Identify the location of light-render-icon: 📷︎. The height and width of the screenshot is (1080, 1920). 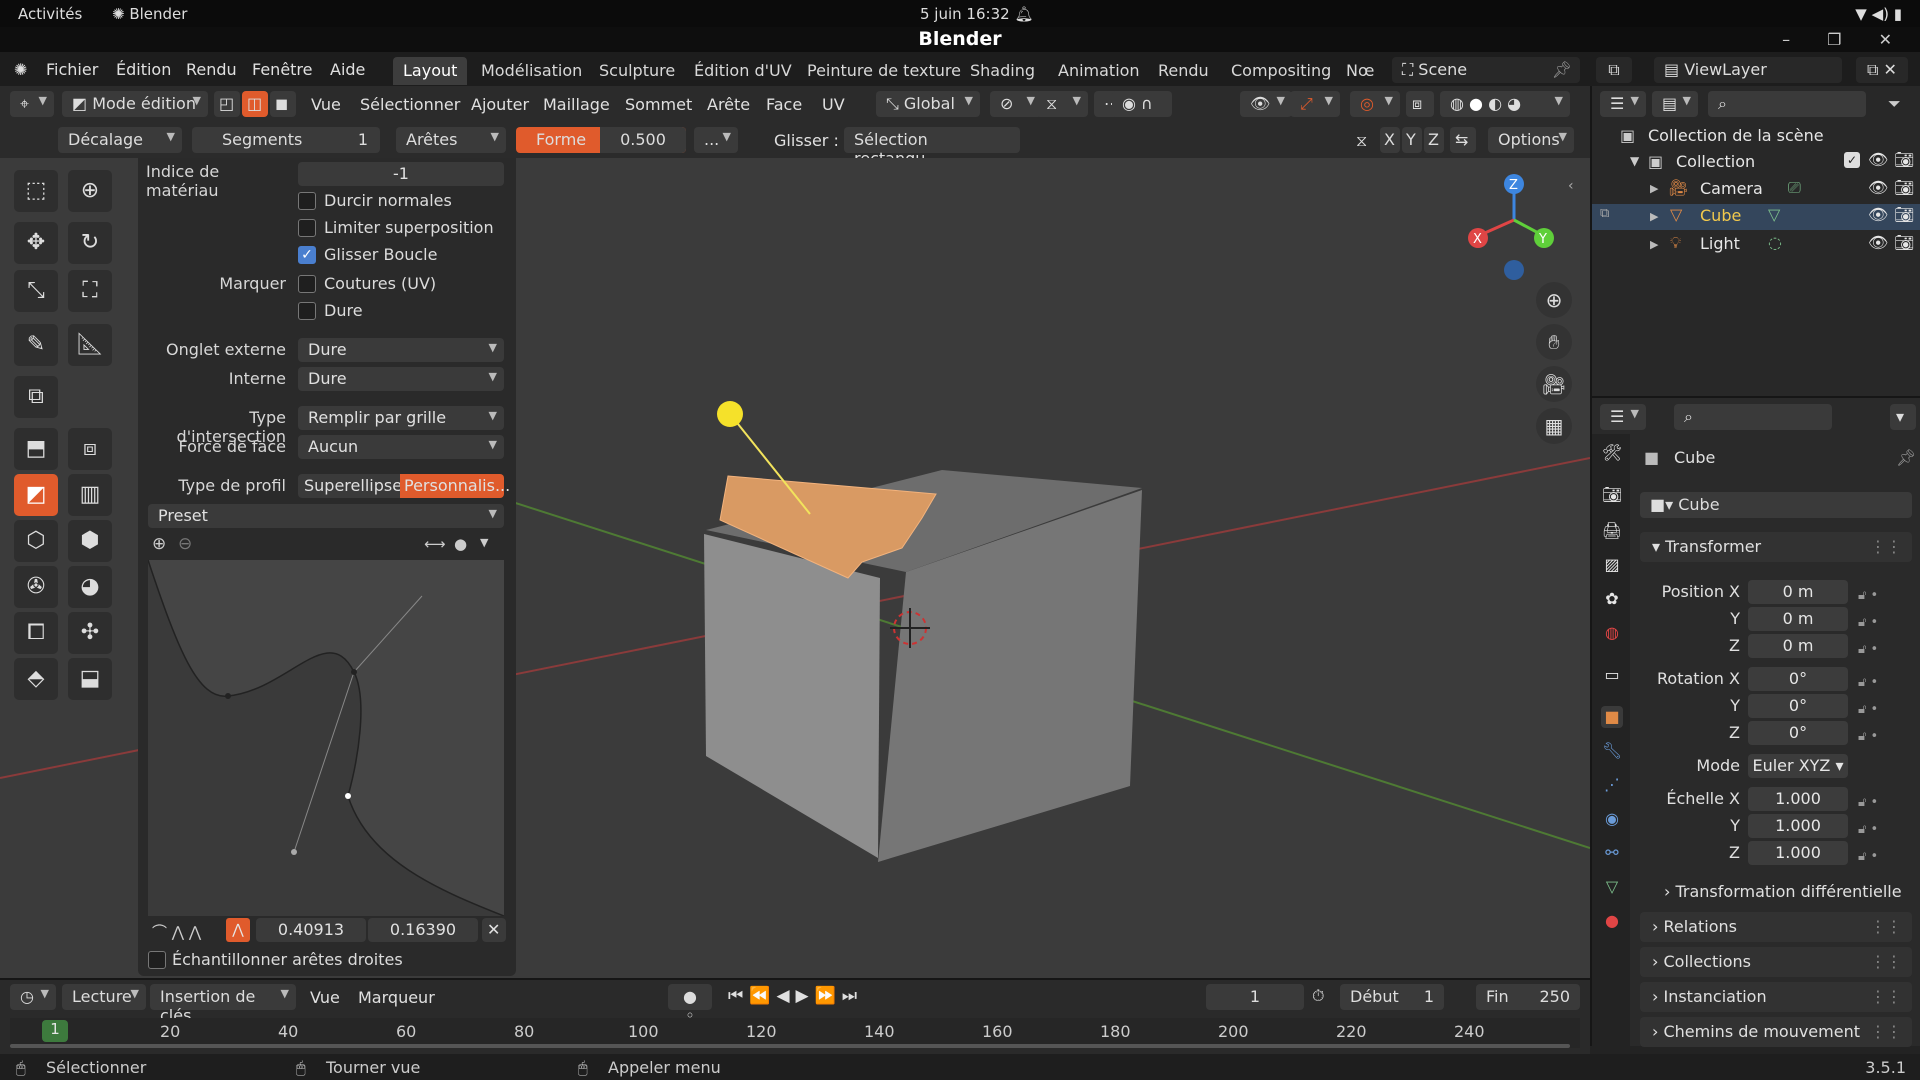
(1904, 242).